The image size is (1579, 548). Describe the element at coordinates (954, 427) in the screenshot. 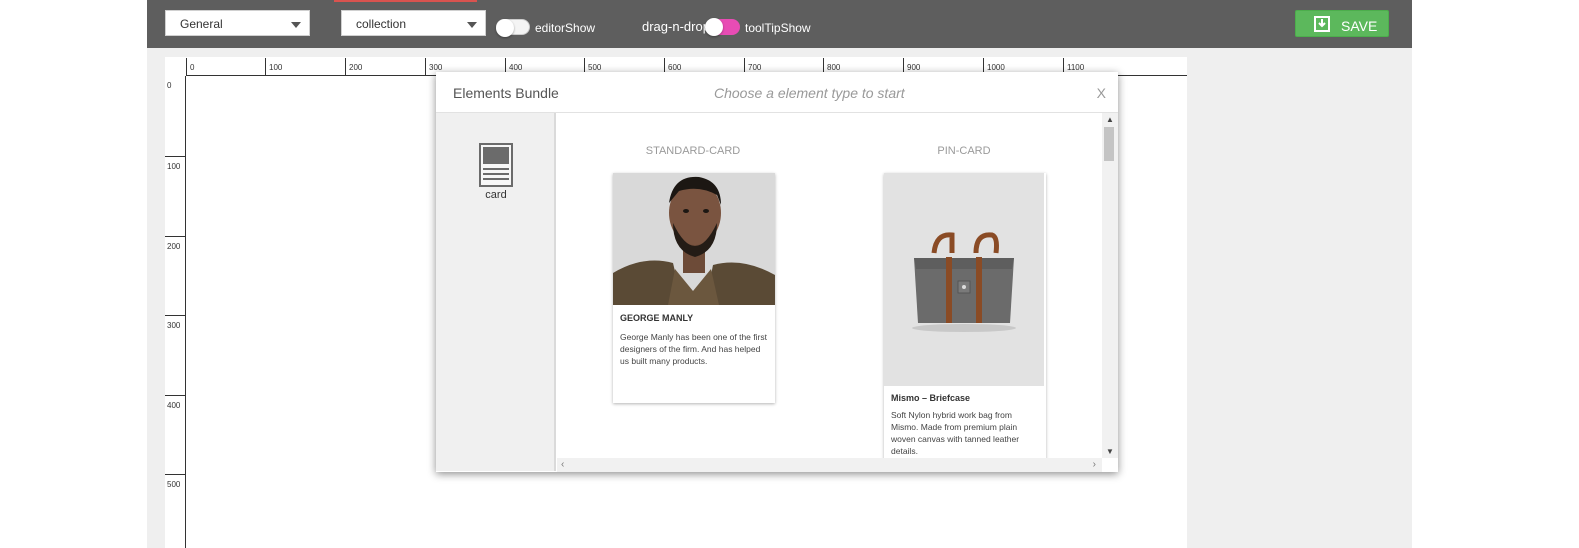

I see `card-desc-line: Mismo. Made from premium plain` at that location.